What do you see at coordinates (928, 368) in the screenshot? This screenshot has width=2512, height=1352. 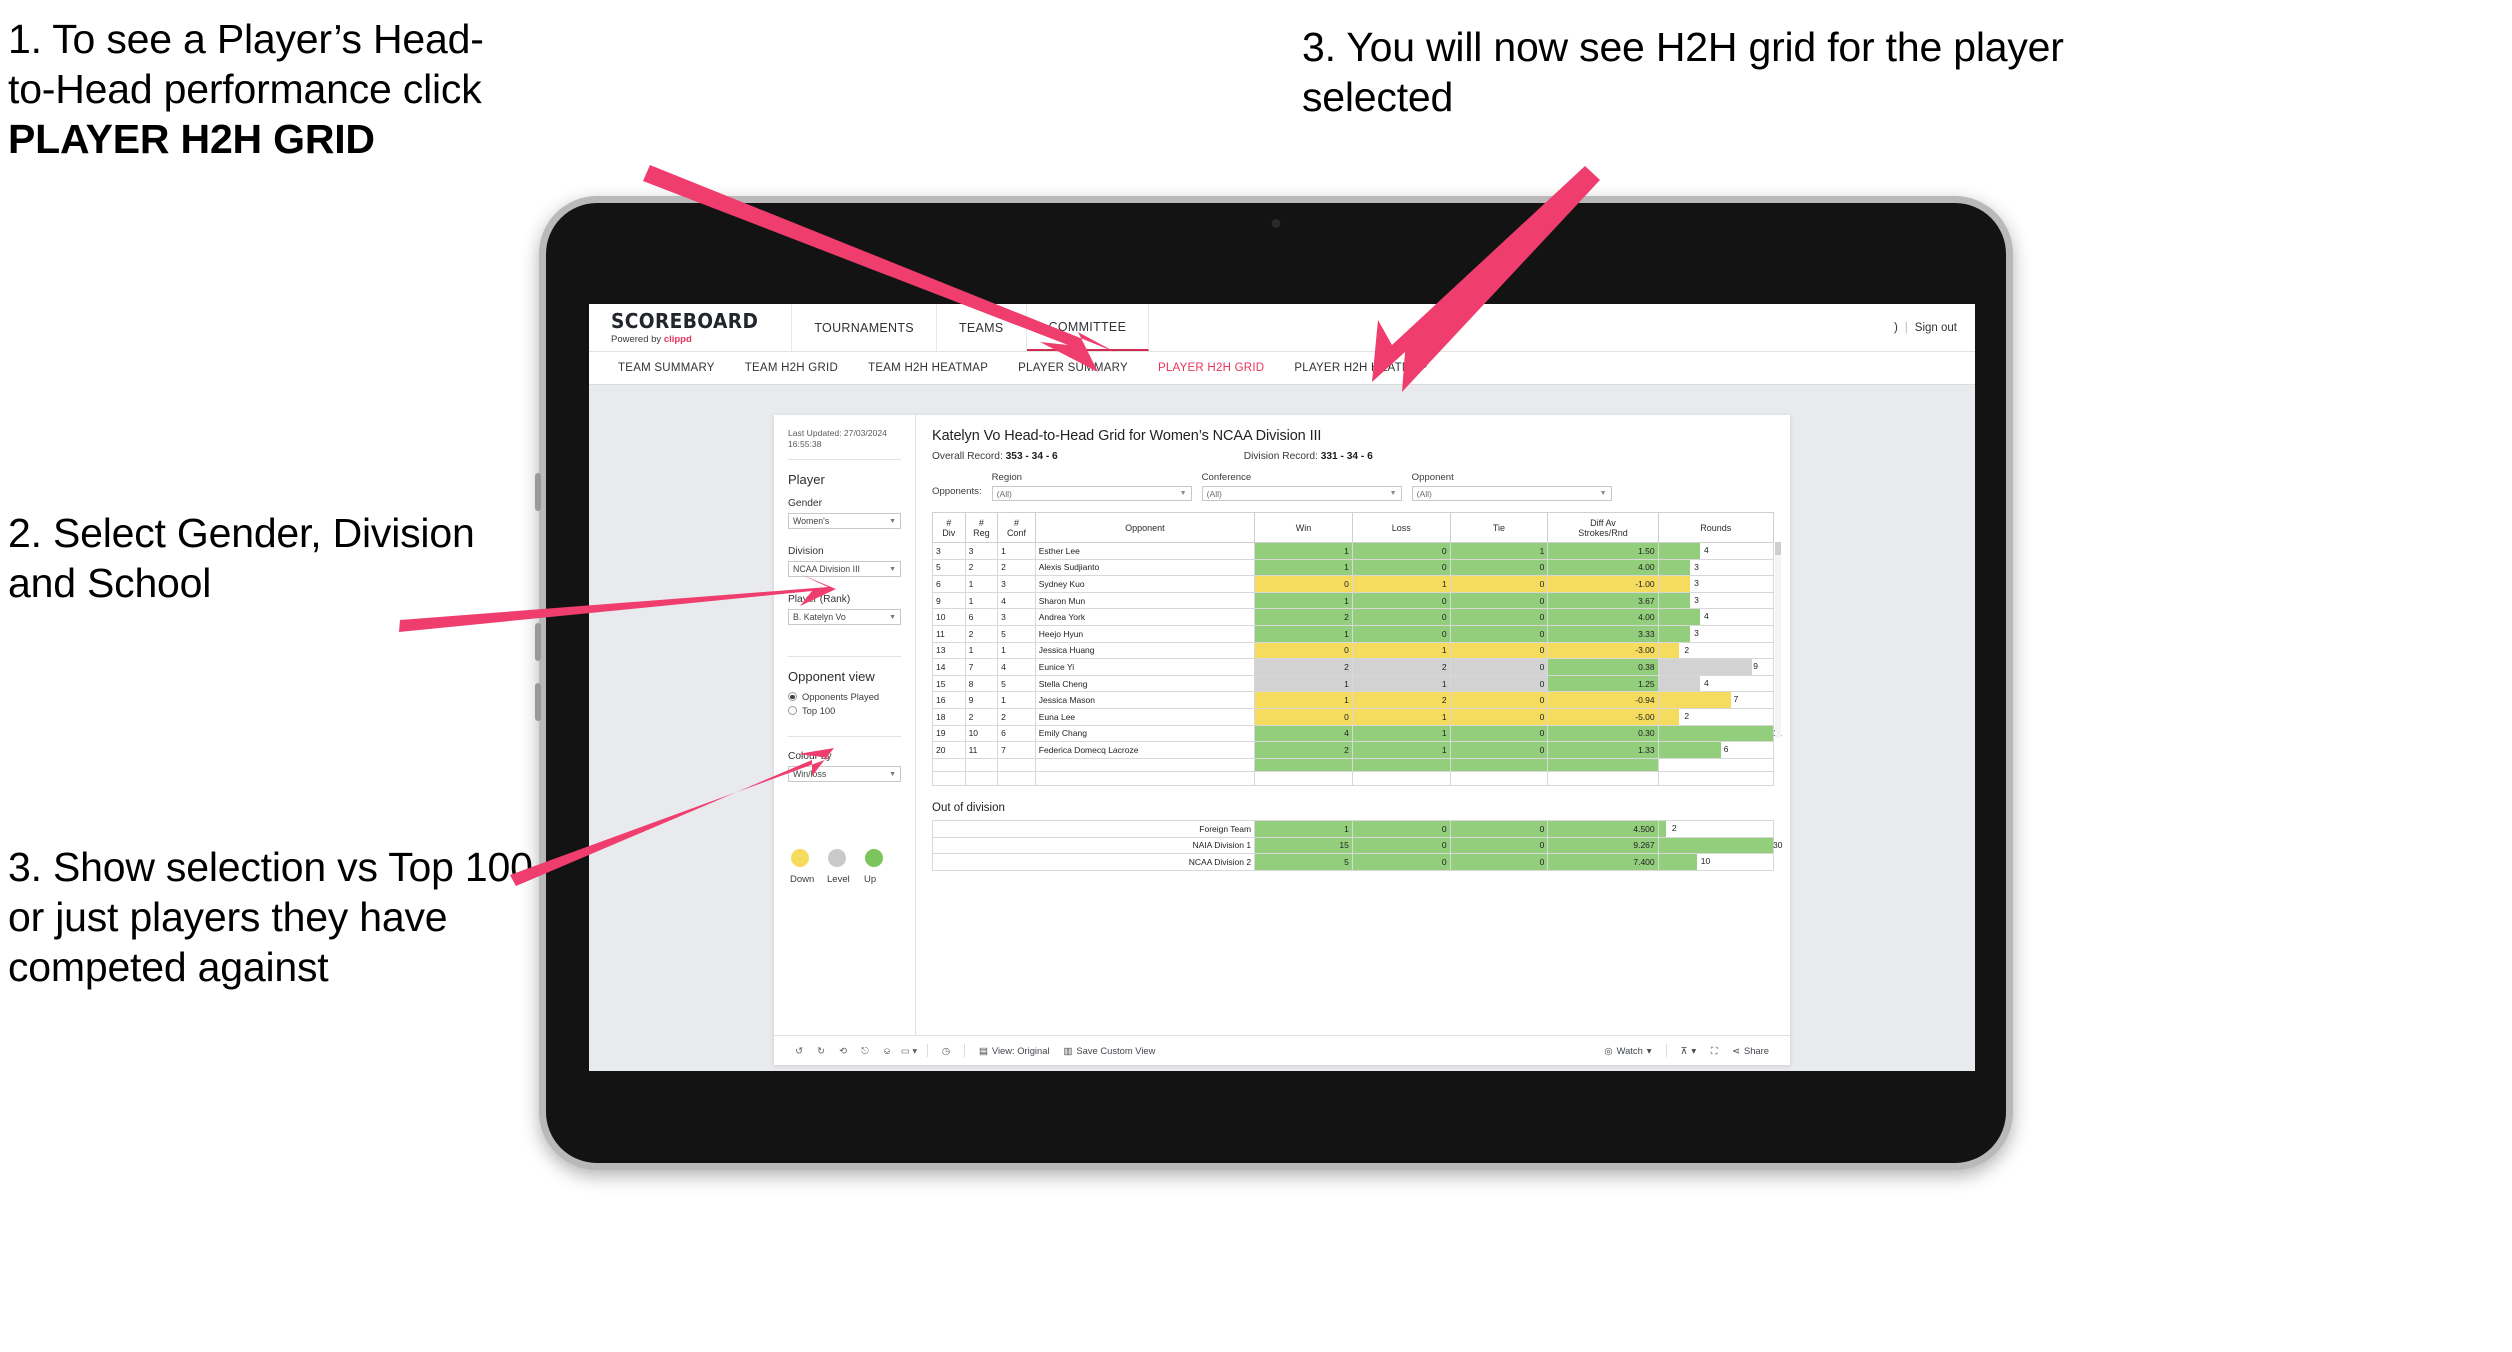 I see `tab-team-h2h-heatmap: TEAM H2H HEATMAP` at bounding box center [928, 368].